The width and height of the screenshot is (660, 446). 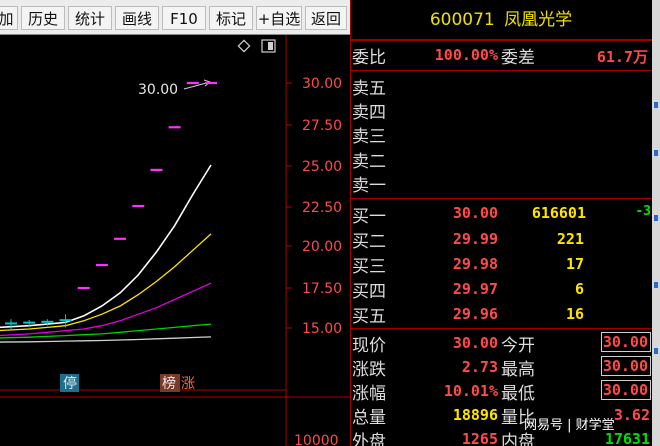 What do you see at coordinates (518, 58) in the screenshot?
I see `weicha-label: 委差` at bounding box center [518, 58].